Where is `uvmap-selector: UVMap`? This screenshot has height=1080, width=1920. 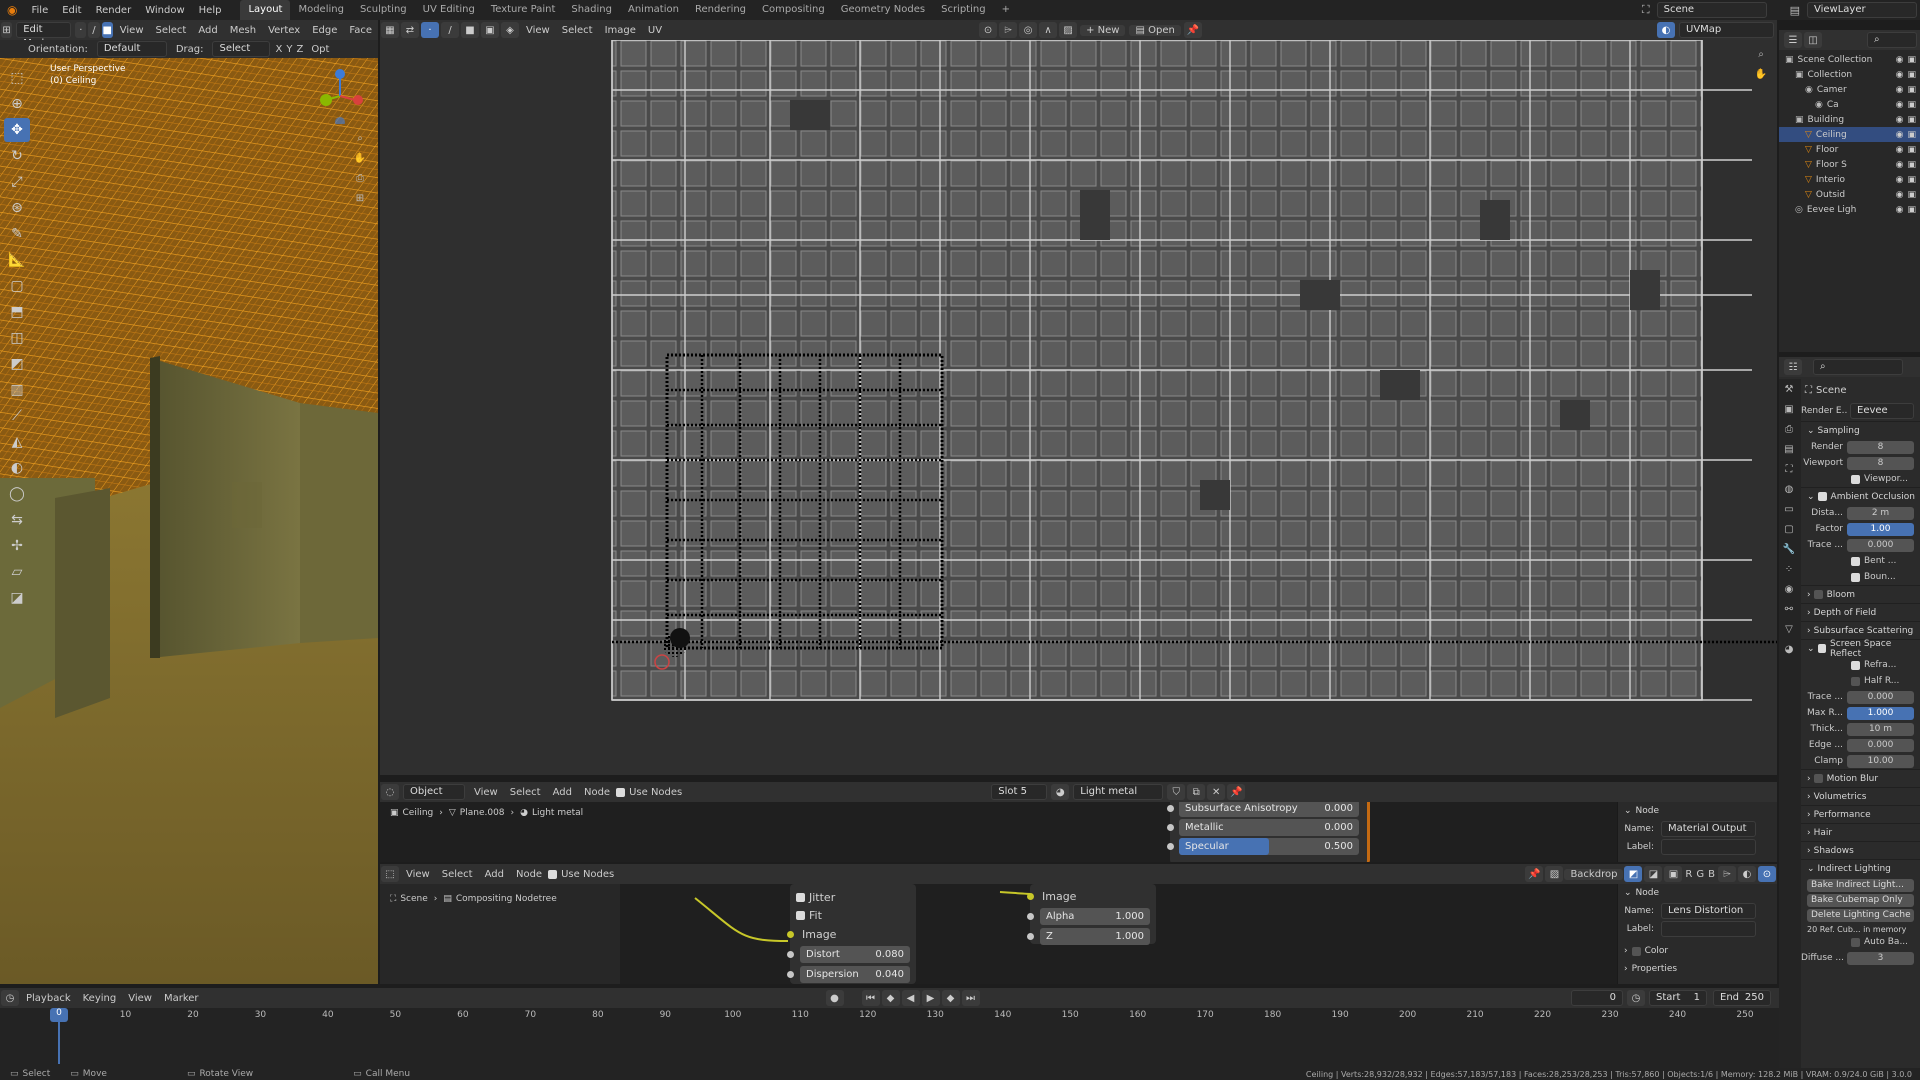
uvmap-selector: UVMap is located at coordinates (1726, 30).